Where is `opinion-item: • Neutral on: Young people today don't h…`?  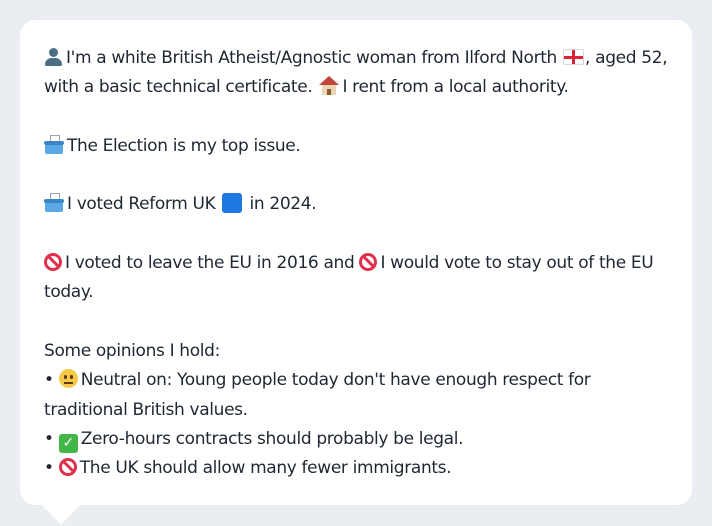 opinion-item: • Neutral on: Young people today don't h… is located at coordinates (356, 395).